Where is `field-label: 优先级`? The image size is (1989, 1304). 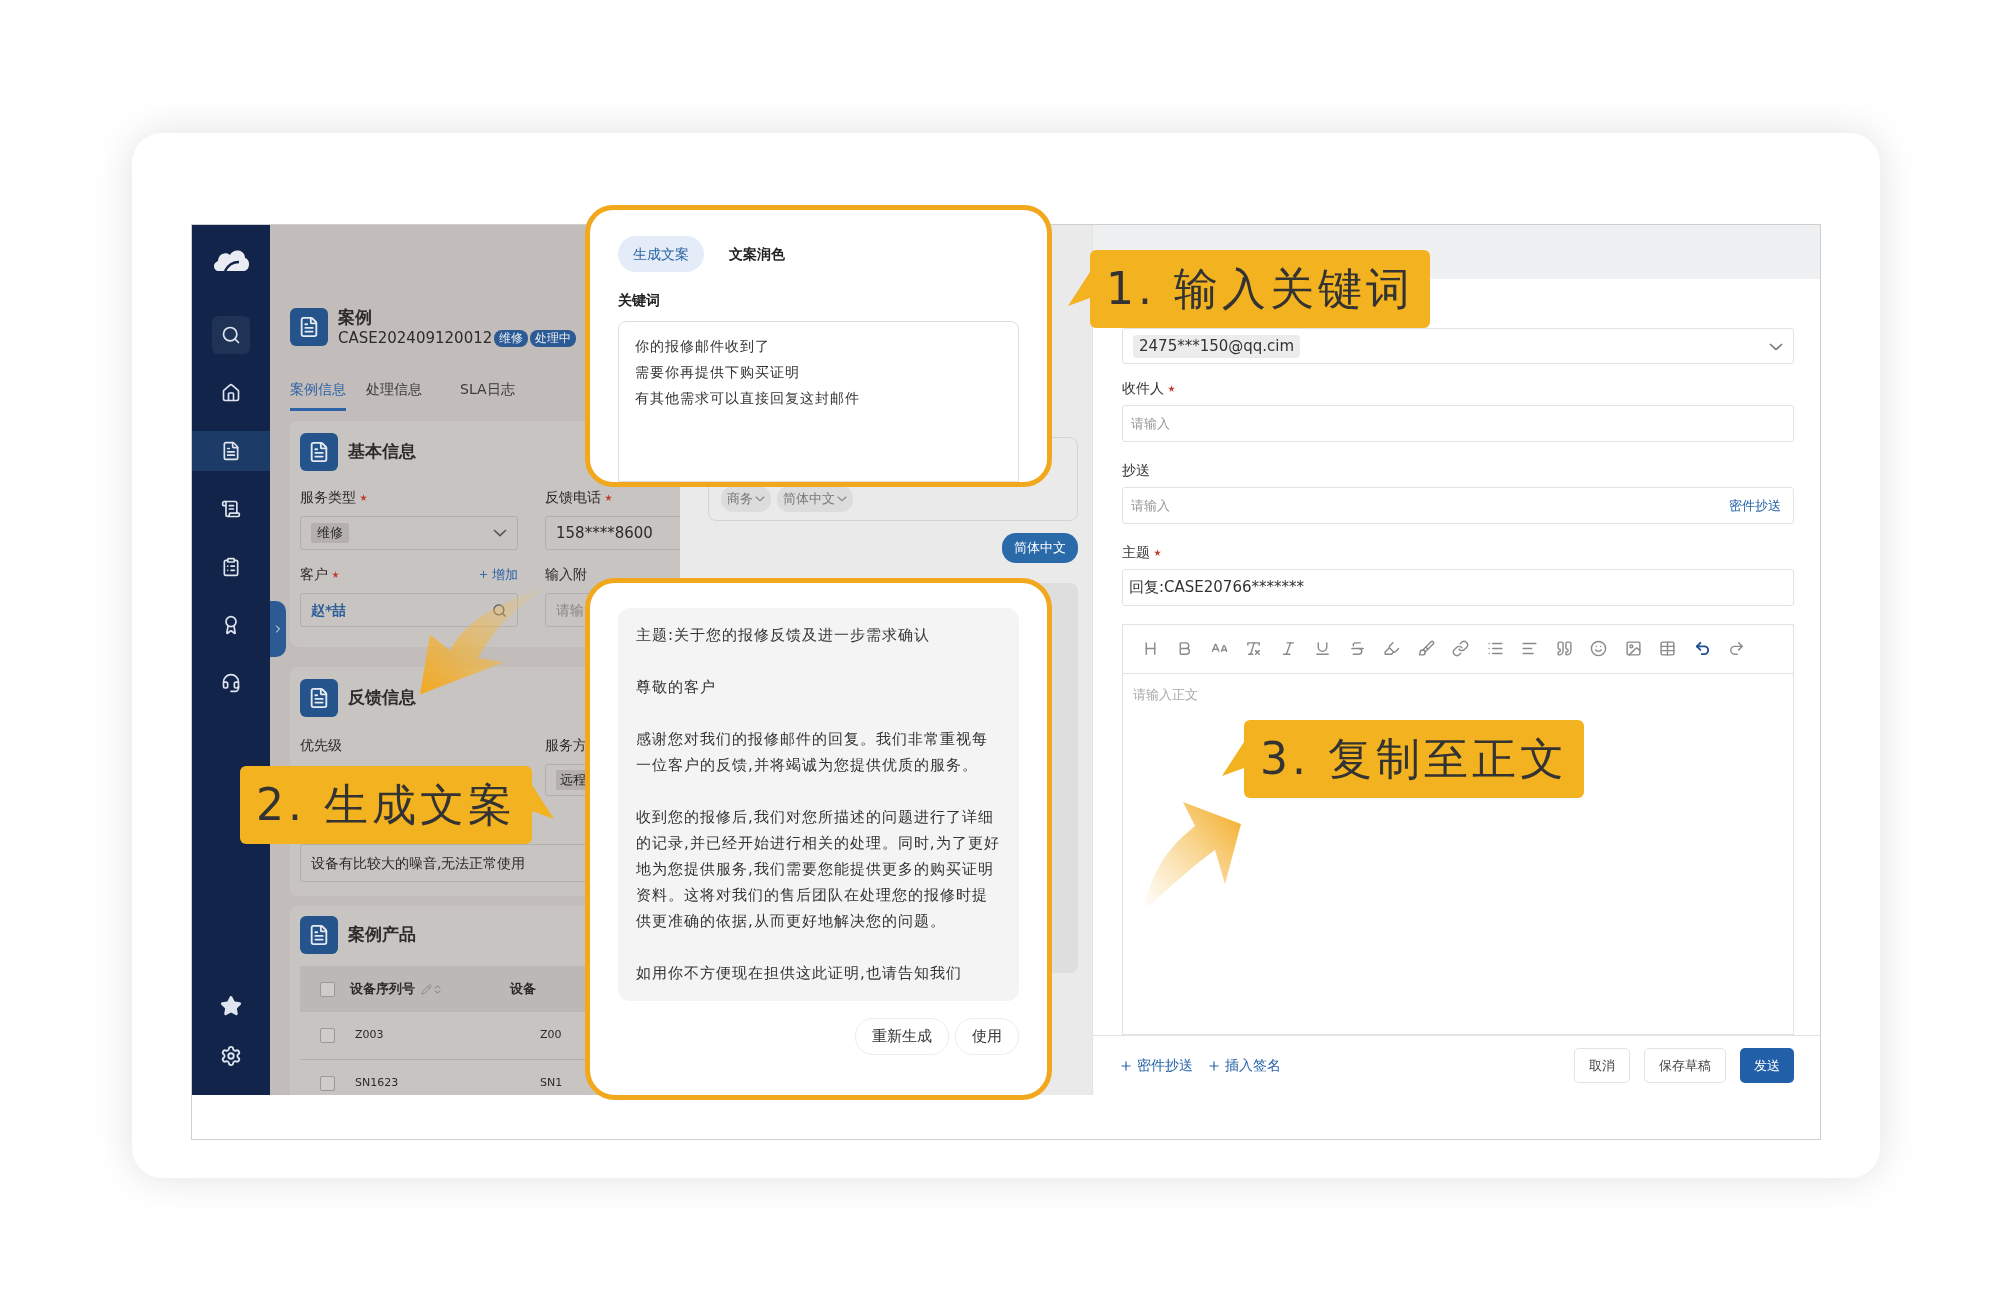
field-label: 优先级 is located at coordinates (321, 745).